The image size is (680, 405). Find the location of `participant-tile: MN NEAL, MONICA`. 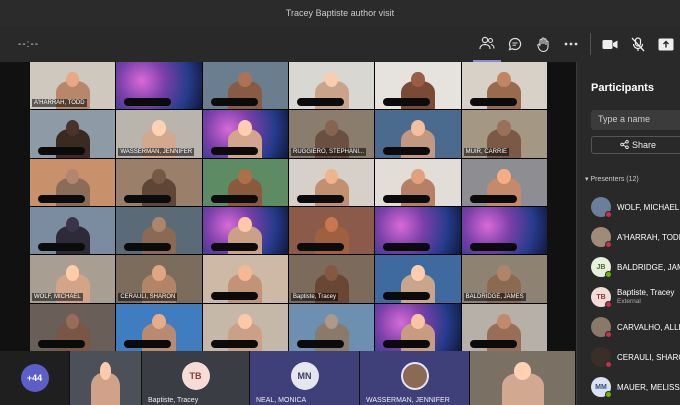

participant-tile: MN NEAL, MONICA is located at coordinates (305, 378).